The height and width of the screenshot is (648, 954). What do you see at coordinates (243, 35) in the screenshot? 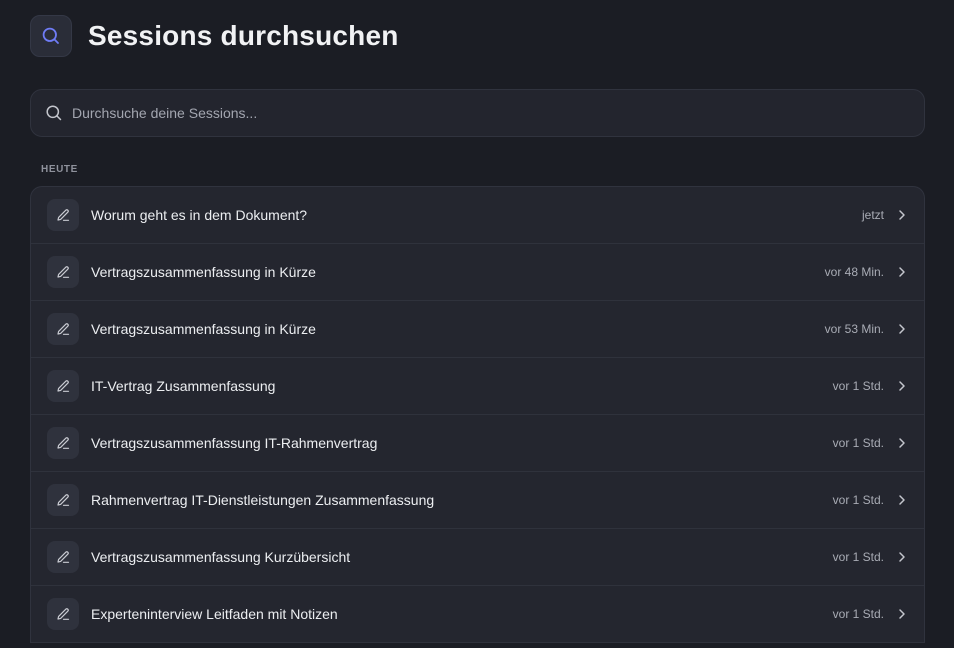
I see `page-title: Sessions durchsuchen` at bounding box center [243, 35].